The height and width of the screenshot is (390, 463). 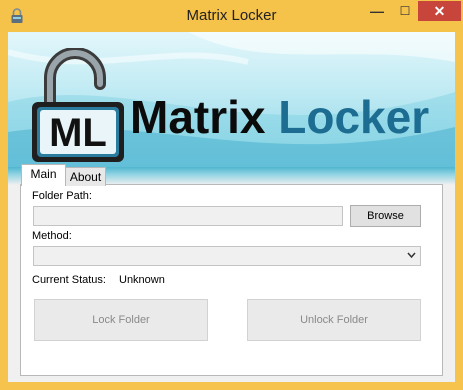 What do you see at coordinates (52, 236) in the screenshot?
I see `method-label: Method:` at bounding box center [52, 236].